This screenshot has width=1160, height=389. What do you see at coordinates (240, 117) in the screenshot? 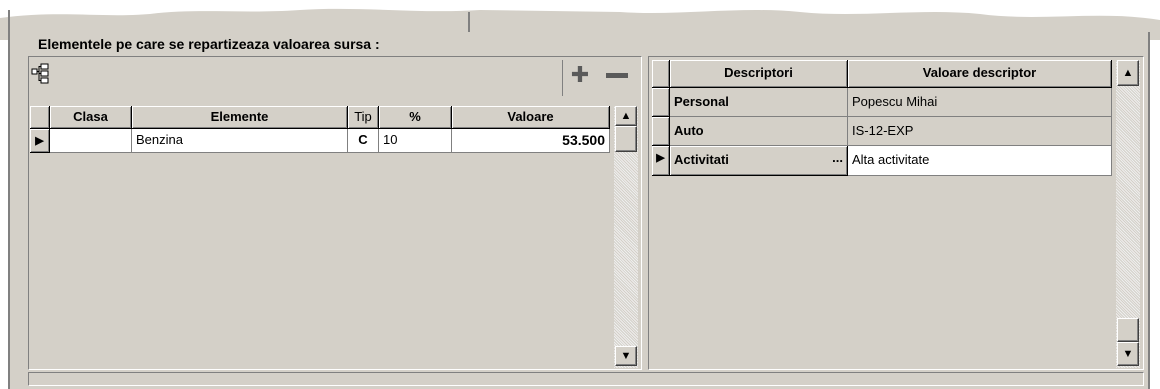
I see `col-header-elemente: Elemente` at bounding box center [240, 117].